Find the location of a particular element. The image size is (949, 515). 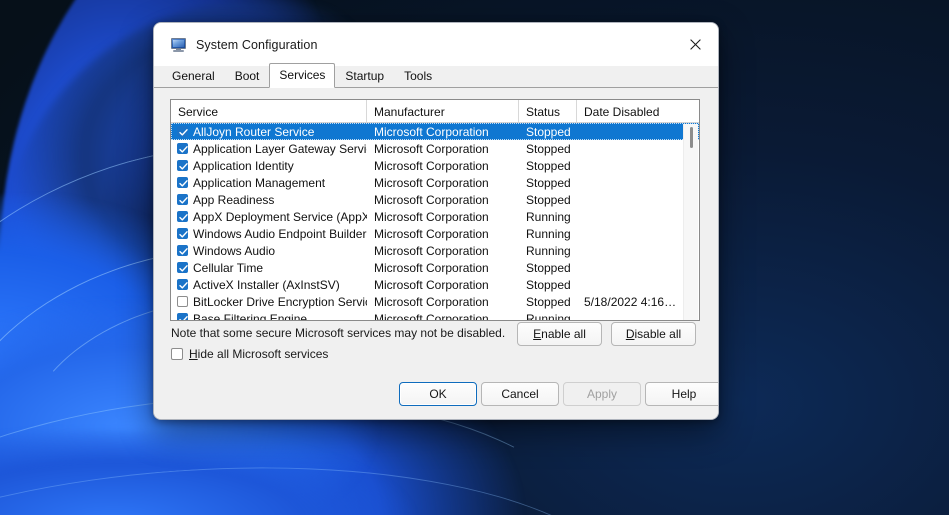

hide-checkbox-label-rest: ide all Microsoft services is located at coordinates (263, 354).